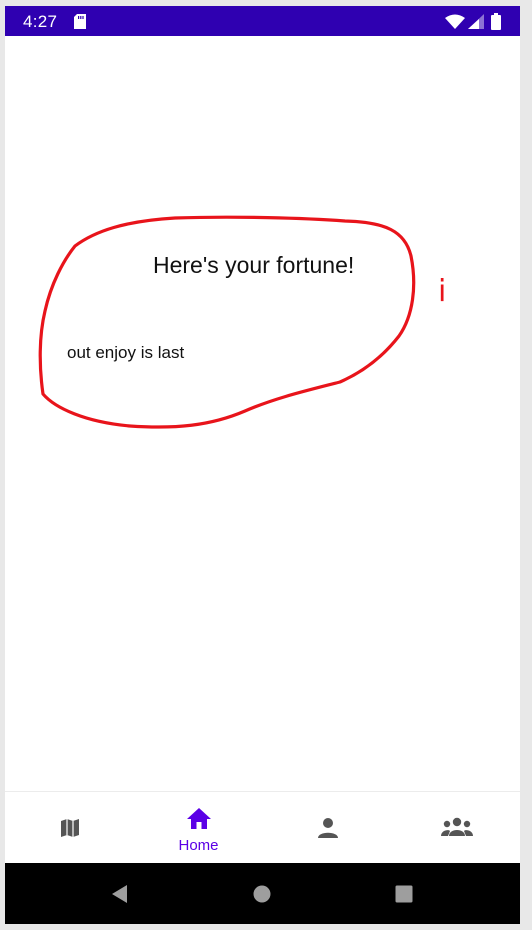 This screenshot has width=532, height=930. What do you see at coordinates (404, 894) in the screenshot?
I see `recents-icon` at bounding box center [404, 894].